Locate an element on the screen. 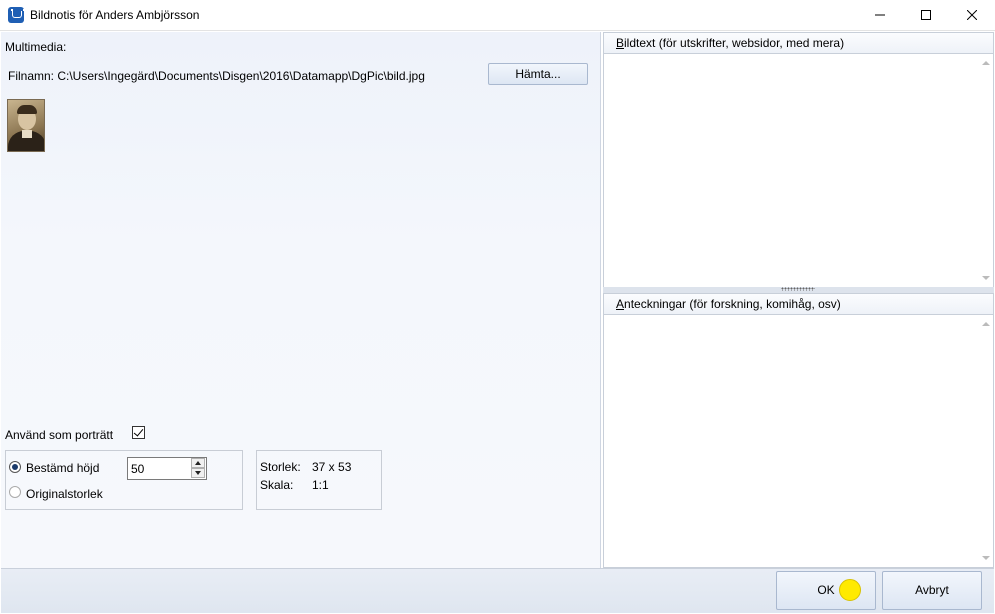  original-size-label: Originalstorlek is located at coordinates (64, 494).